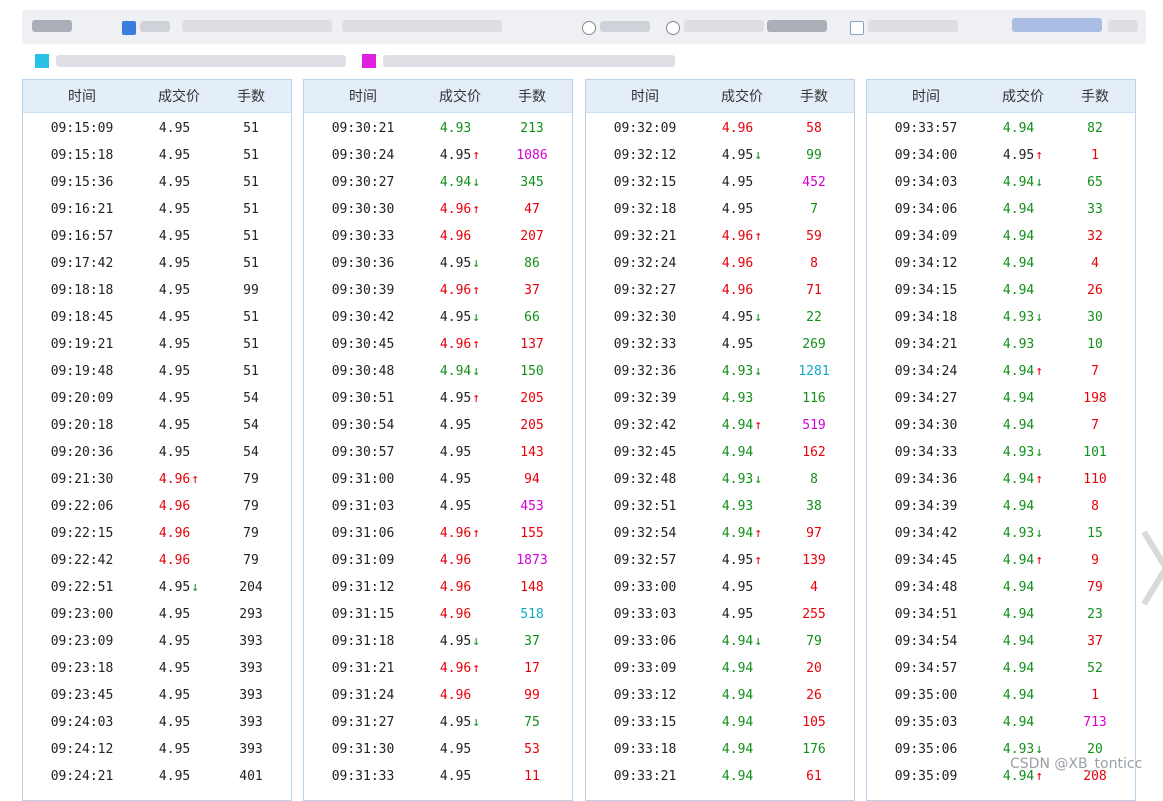 This screenshot has height=801, width=1163. Describe the element at coordinates (251, 209) in the screenshot. I see `trade-volume: 51` at that location.